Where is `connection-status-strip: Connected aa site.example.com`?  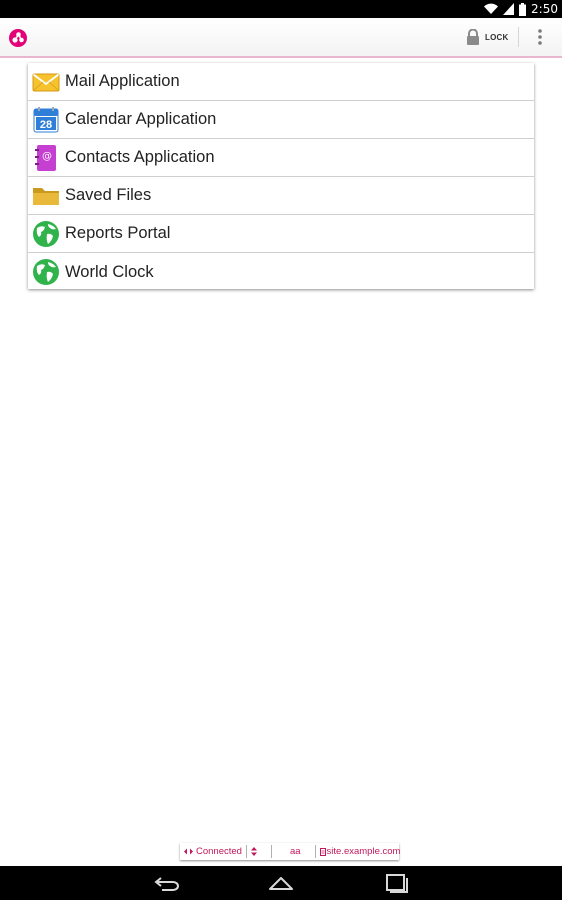 connection-status-strip: Connected aa site.example.com is located at coordinates (290, 851).